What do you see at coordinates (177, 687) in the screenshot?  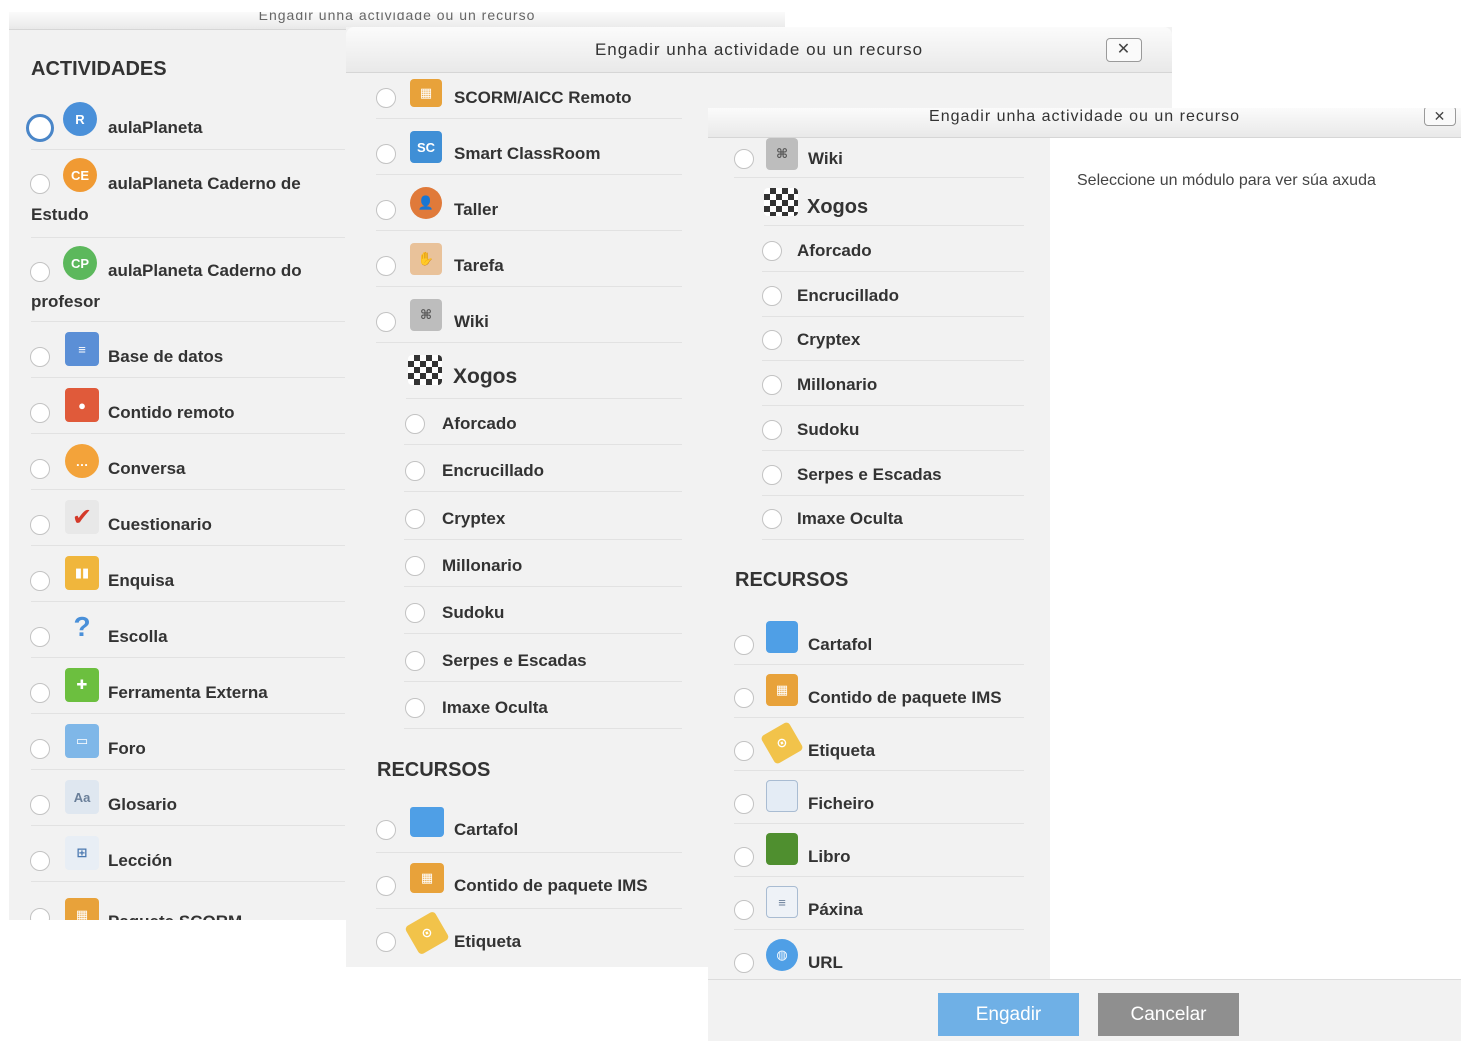 I see `list-item-ferramenta-externa: ✚ Ferramenta Externa` at bounding box center [177, 687].